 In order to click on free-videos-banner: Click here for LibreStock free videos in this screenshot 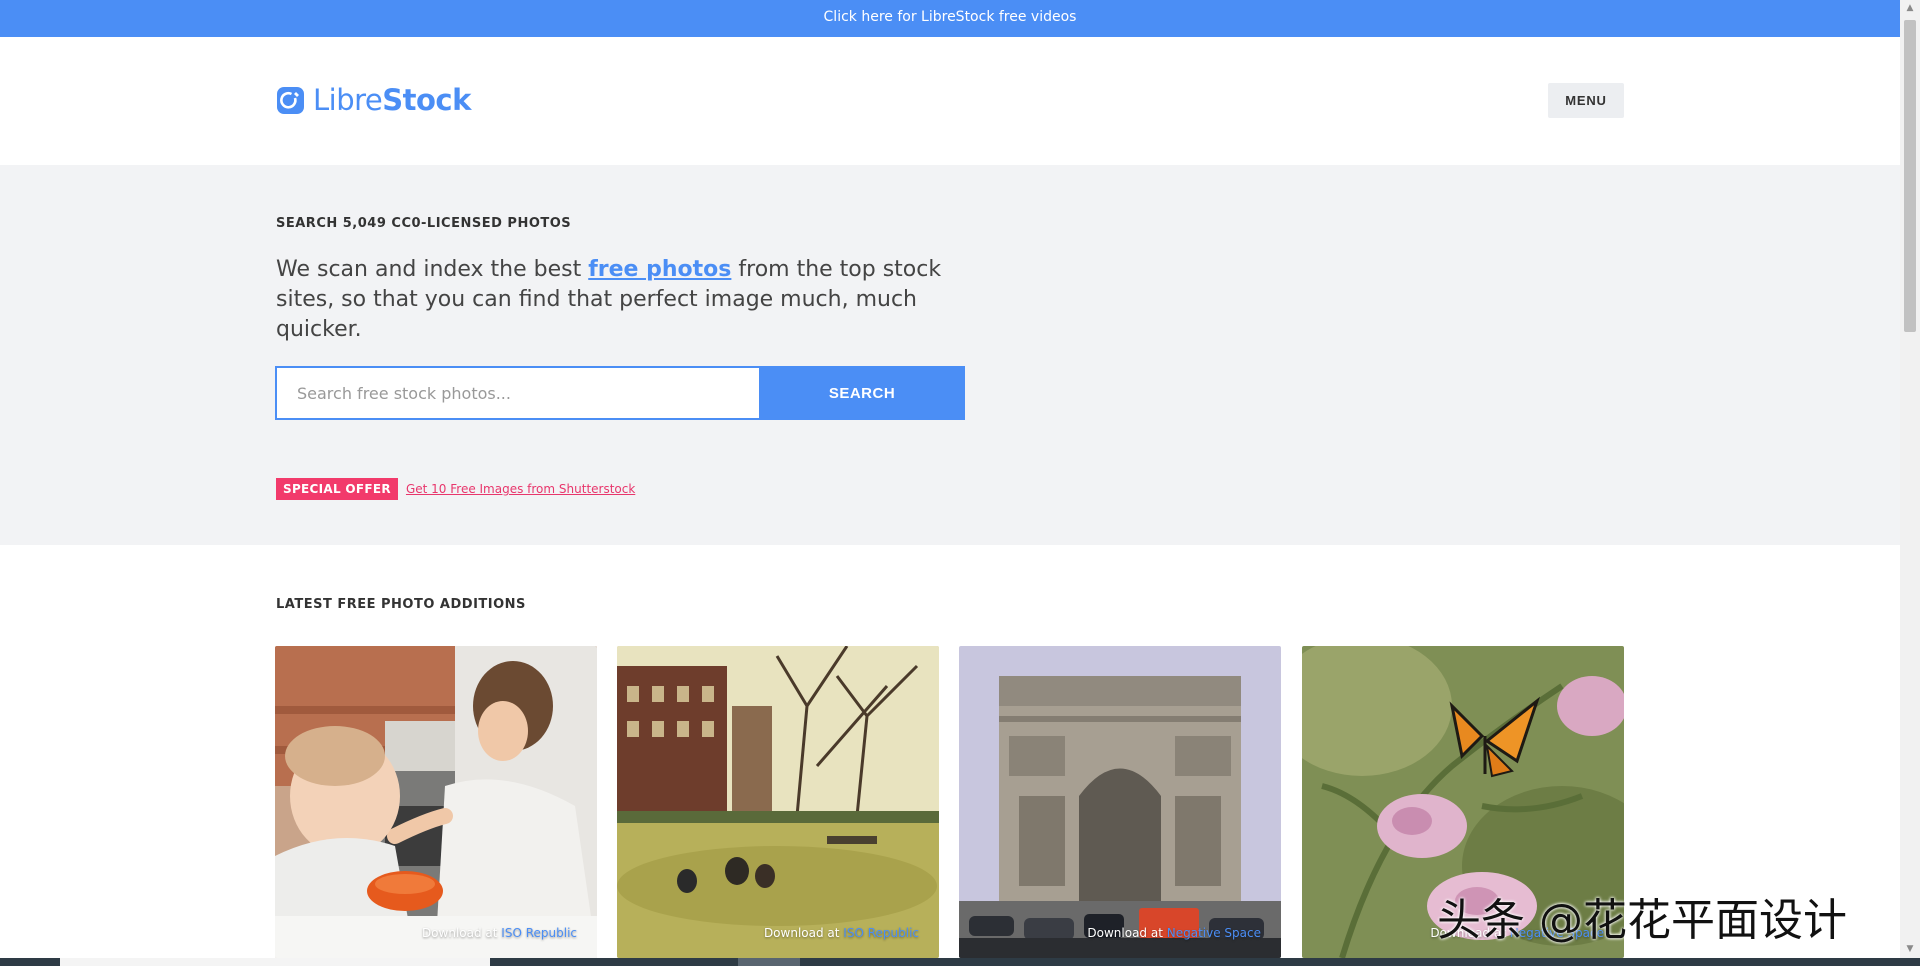, I will do `click(950, 18)`.